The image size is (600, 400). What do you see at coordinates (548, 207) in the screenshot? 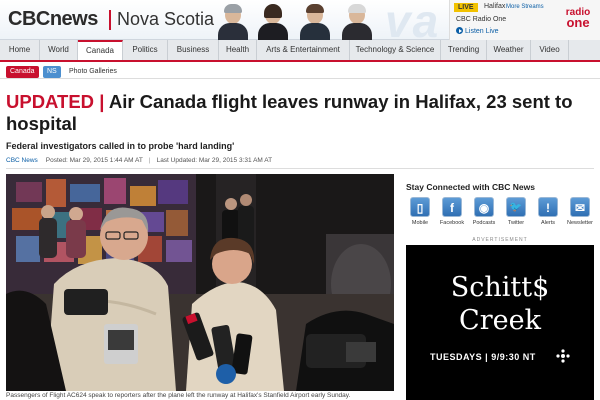
I see `alert-icon: !` at bounding box center [548, 207].